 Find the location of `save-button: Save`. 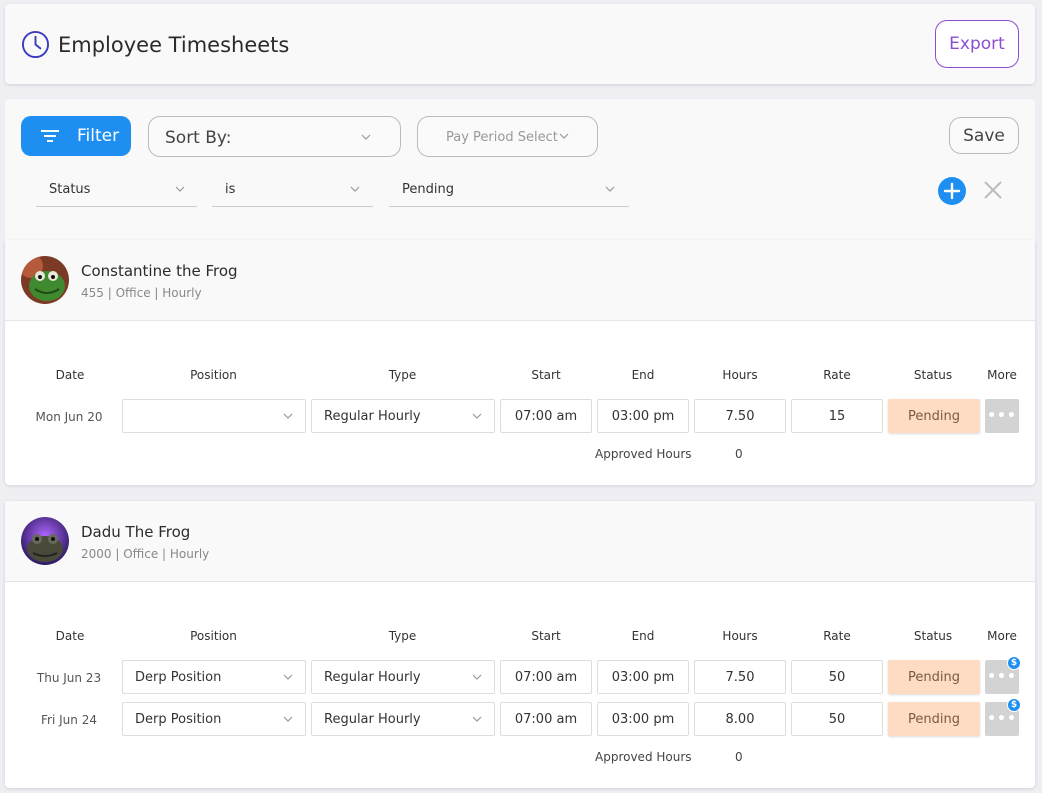

save-button: Save is located at coordinates (984, 135).